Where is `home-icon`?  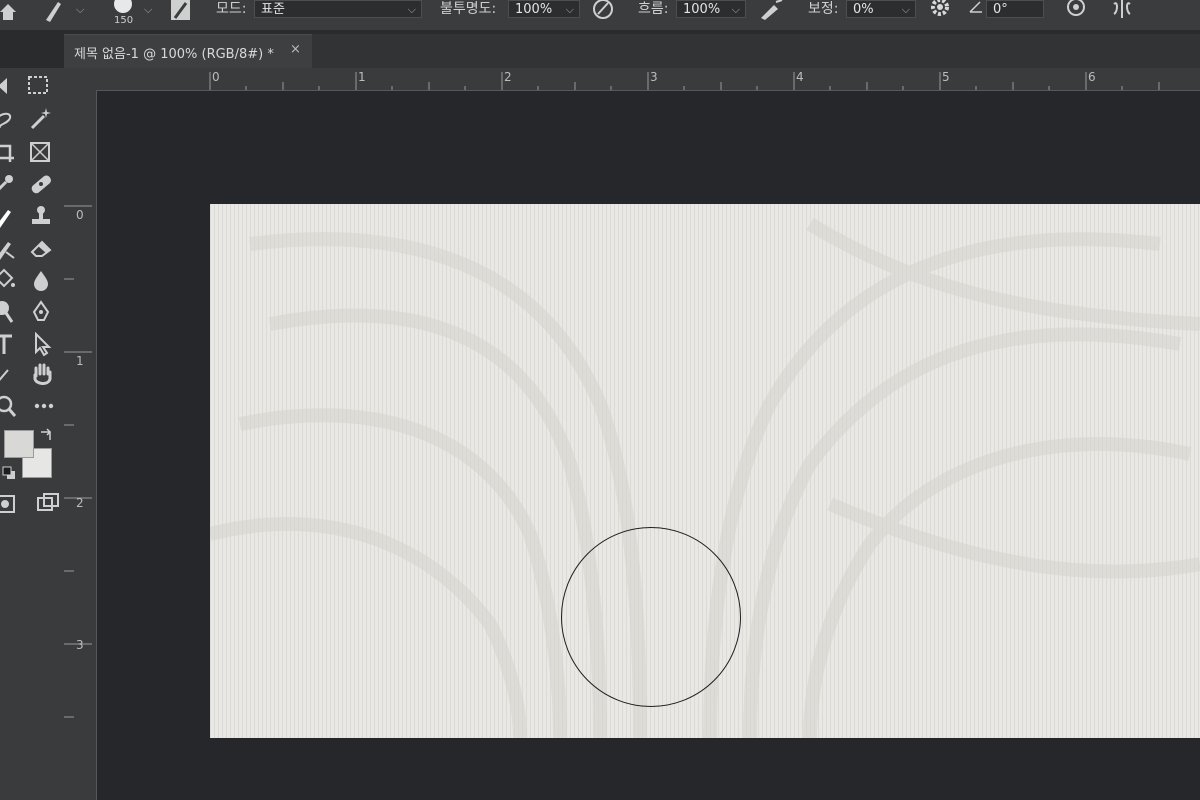
home-icon is located at coordinates (11, 11).